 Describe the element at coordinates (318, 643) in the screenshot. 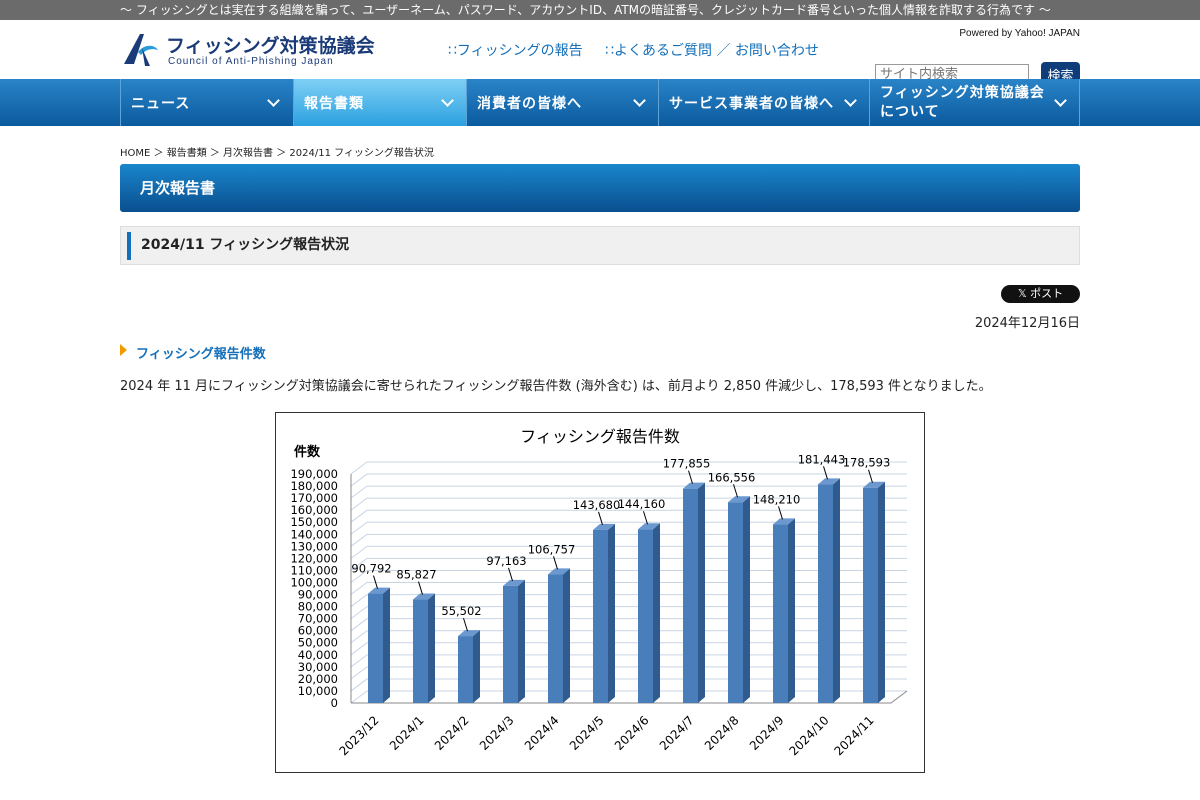

I see `y-tick-label: 50,000` at that location.